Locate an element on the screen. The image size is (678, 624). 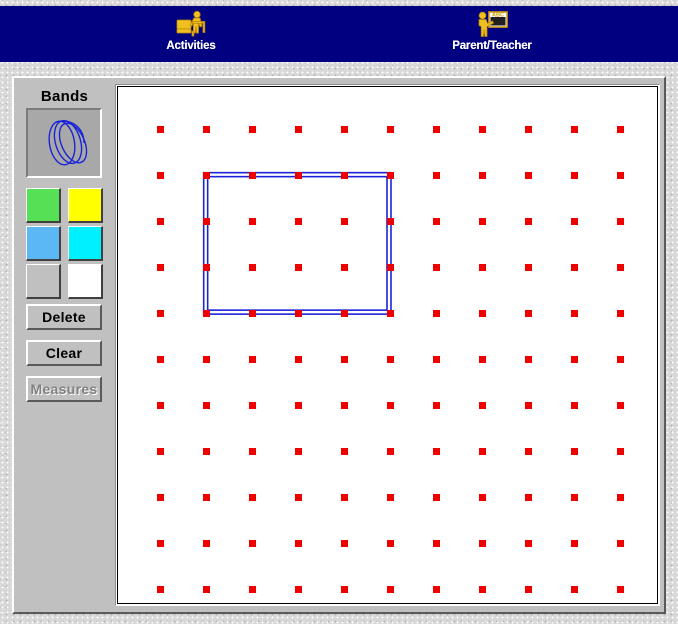
color-swatch-green is located at coordinates (43, 205).